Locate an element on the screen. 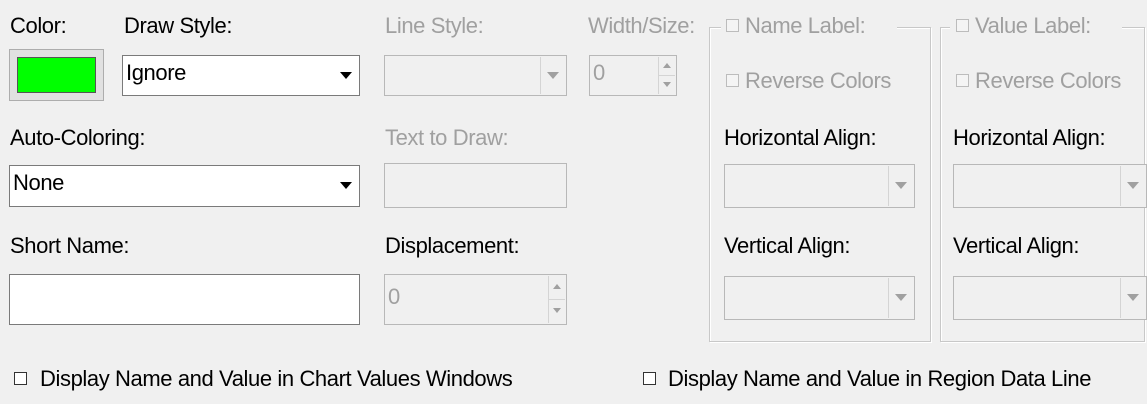 This screenshot has width=1147, height=404. displacement-label: Displacement: is located at coordinates (452, 245).